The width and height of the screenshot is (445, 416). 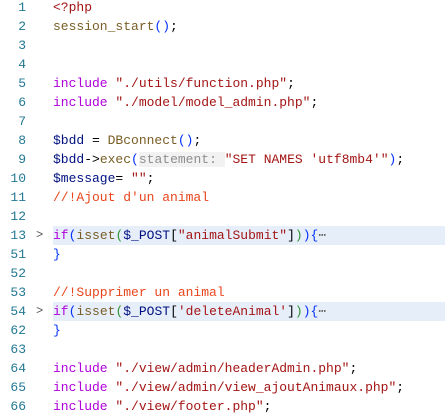 I want to click on inlay-hint: statement:, so click(x=181, y=159).